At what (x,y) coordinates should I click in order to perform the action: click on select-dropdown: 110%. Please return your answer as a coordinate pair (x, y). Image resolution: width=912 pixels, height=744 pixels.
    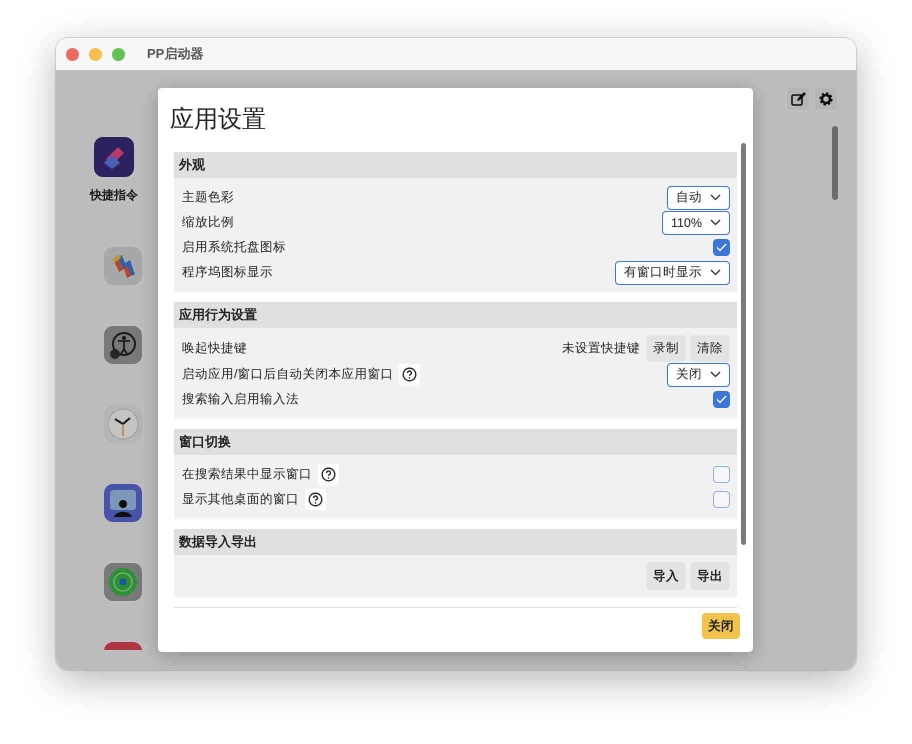
    Looking at the image, I should click on (696, 222).